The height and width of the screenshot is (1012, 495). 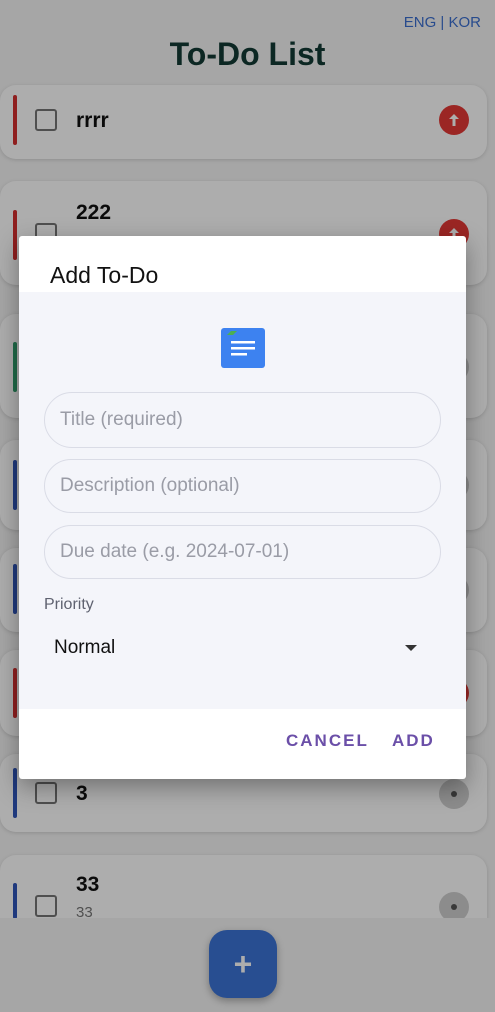 I want to click on add-button: ADD, so click(x=413, y=741).